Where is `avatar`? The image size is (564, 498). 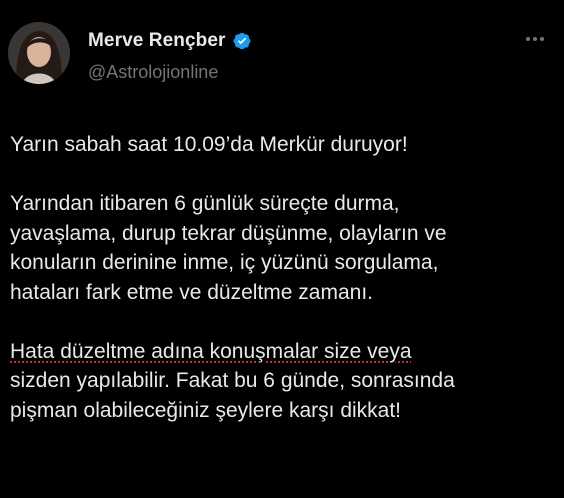
avatar is located at coordinates (39, 53).